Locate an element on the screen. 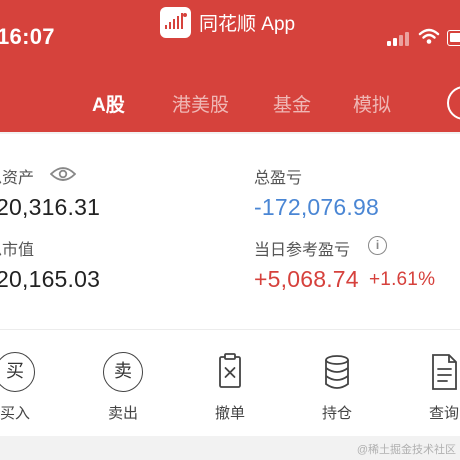 Image resolution: width=460 pixels, height=460 pixels. tab-hk-us-stocks: 港美股 is located at coordinates (200, 103).